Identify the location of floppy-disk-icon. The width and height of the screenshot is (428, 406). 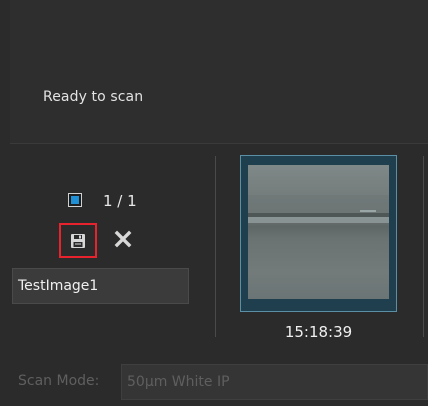
(78, 241).